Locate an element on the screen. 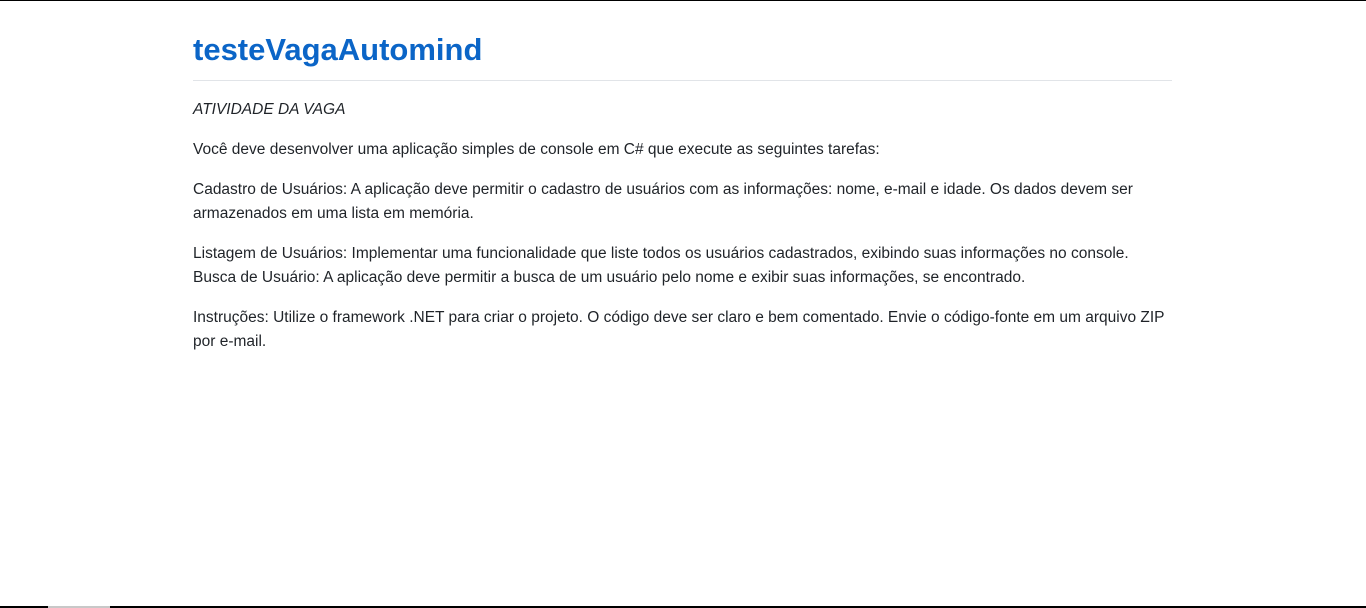  section-heading: ATIVIDADE DA VAGA is located at coordinates (269, 110).